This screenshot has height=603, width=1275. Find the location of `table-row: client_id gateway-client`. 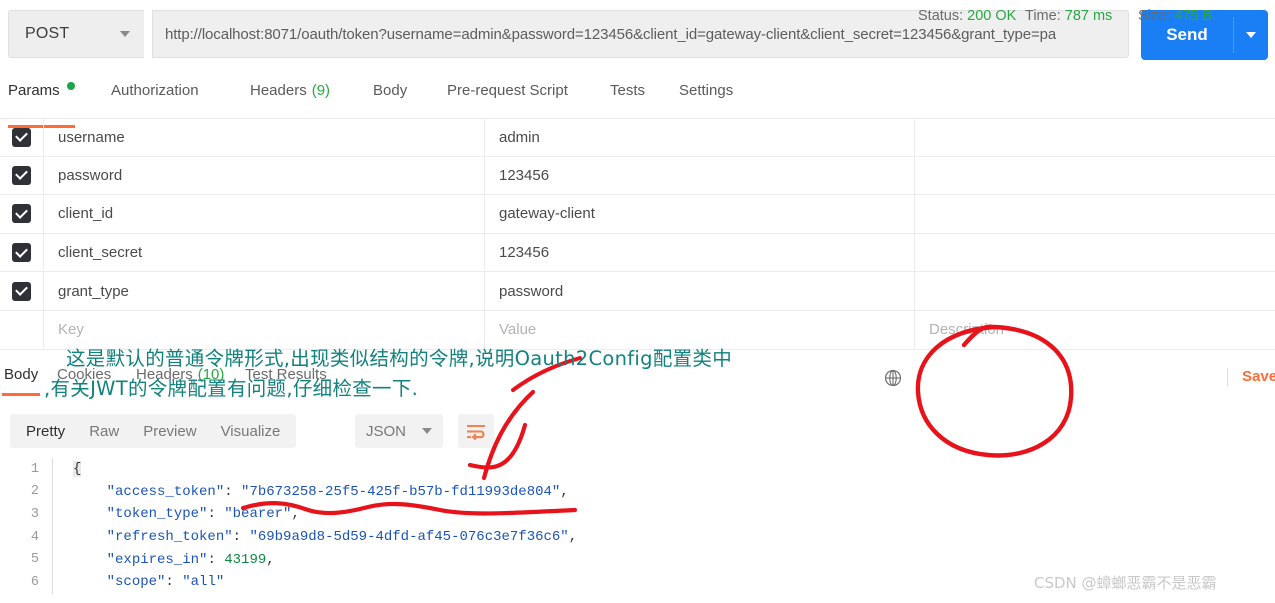

table-row: client_id gateway-client is located at coordinates (637, 214).